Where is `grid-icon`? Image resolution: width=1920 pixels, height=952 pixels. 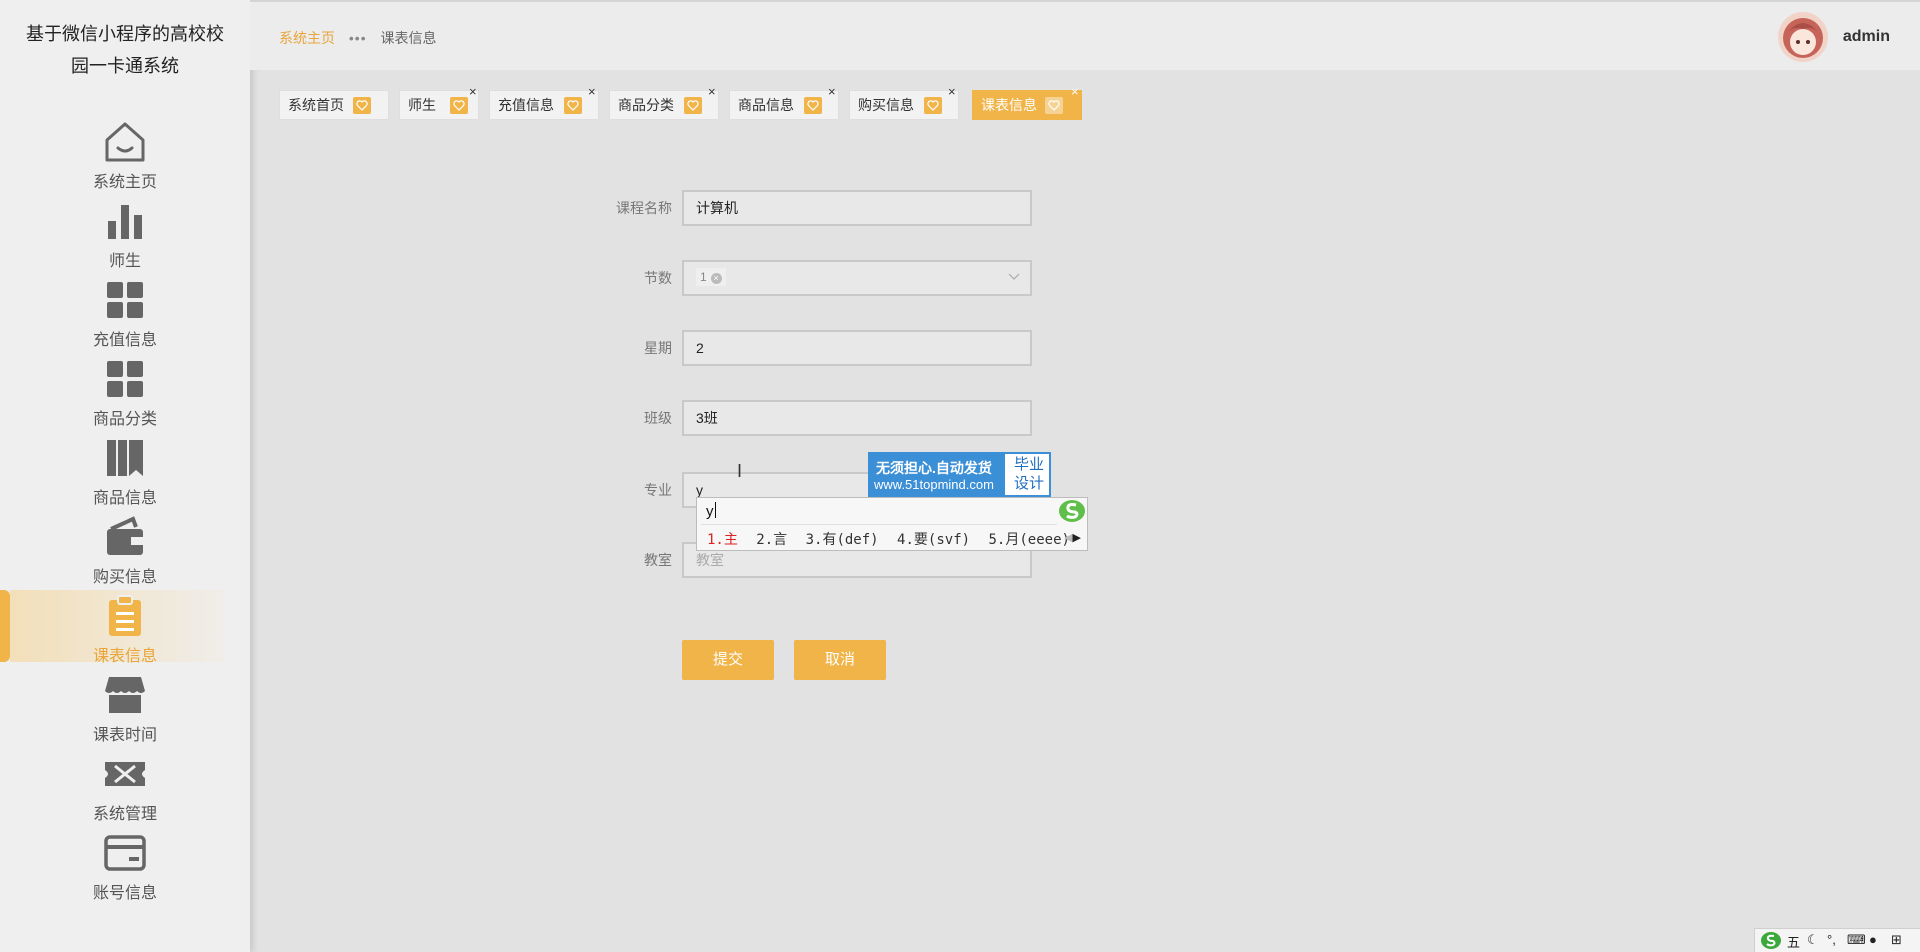
grid-icon is located at coordinates (125, 300).